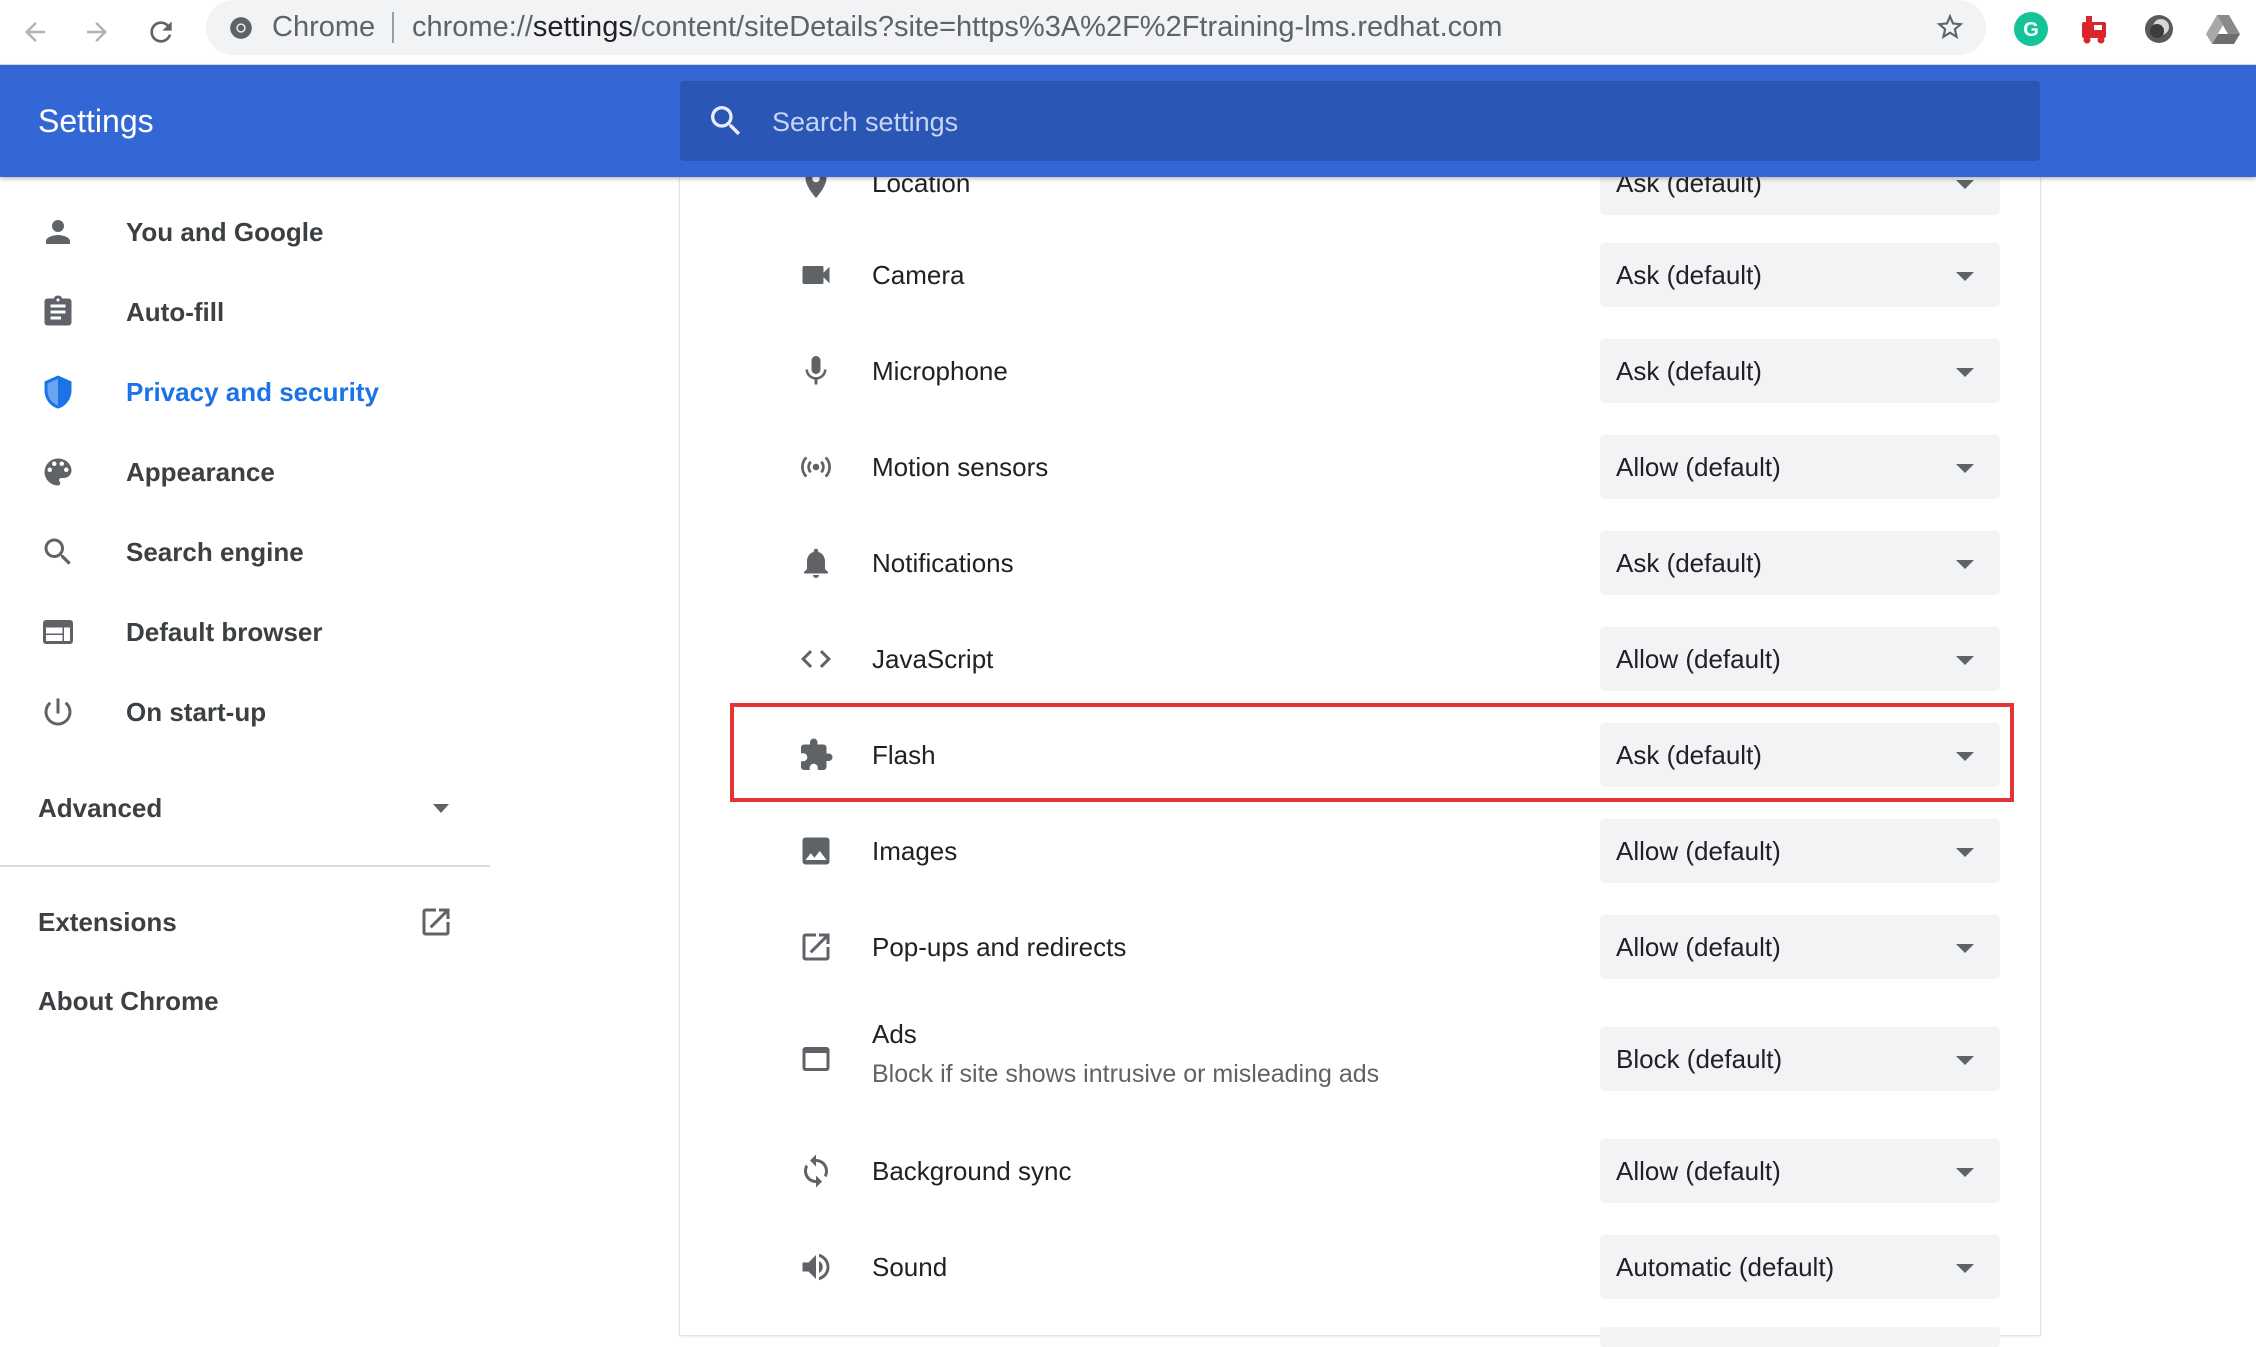 This screenshot has height=1347, width=2256. I want to click on sidebar-item-label: Appearance, so click(200, 472).